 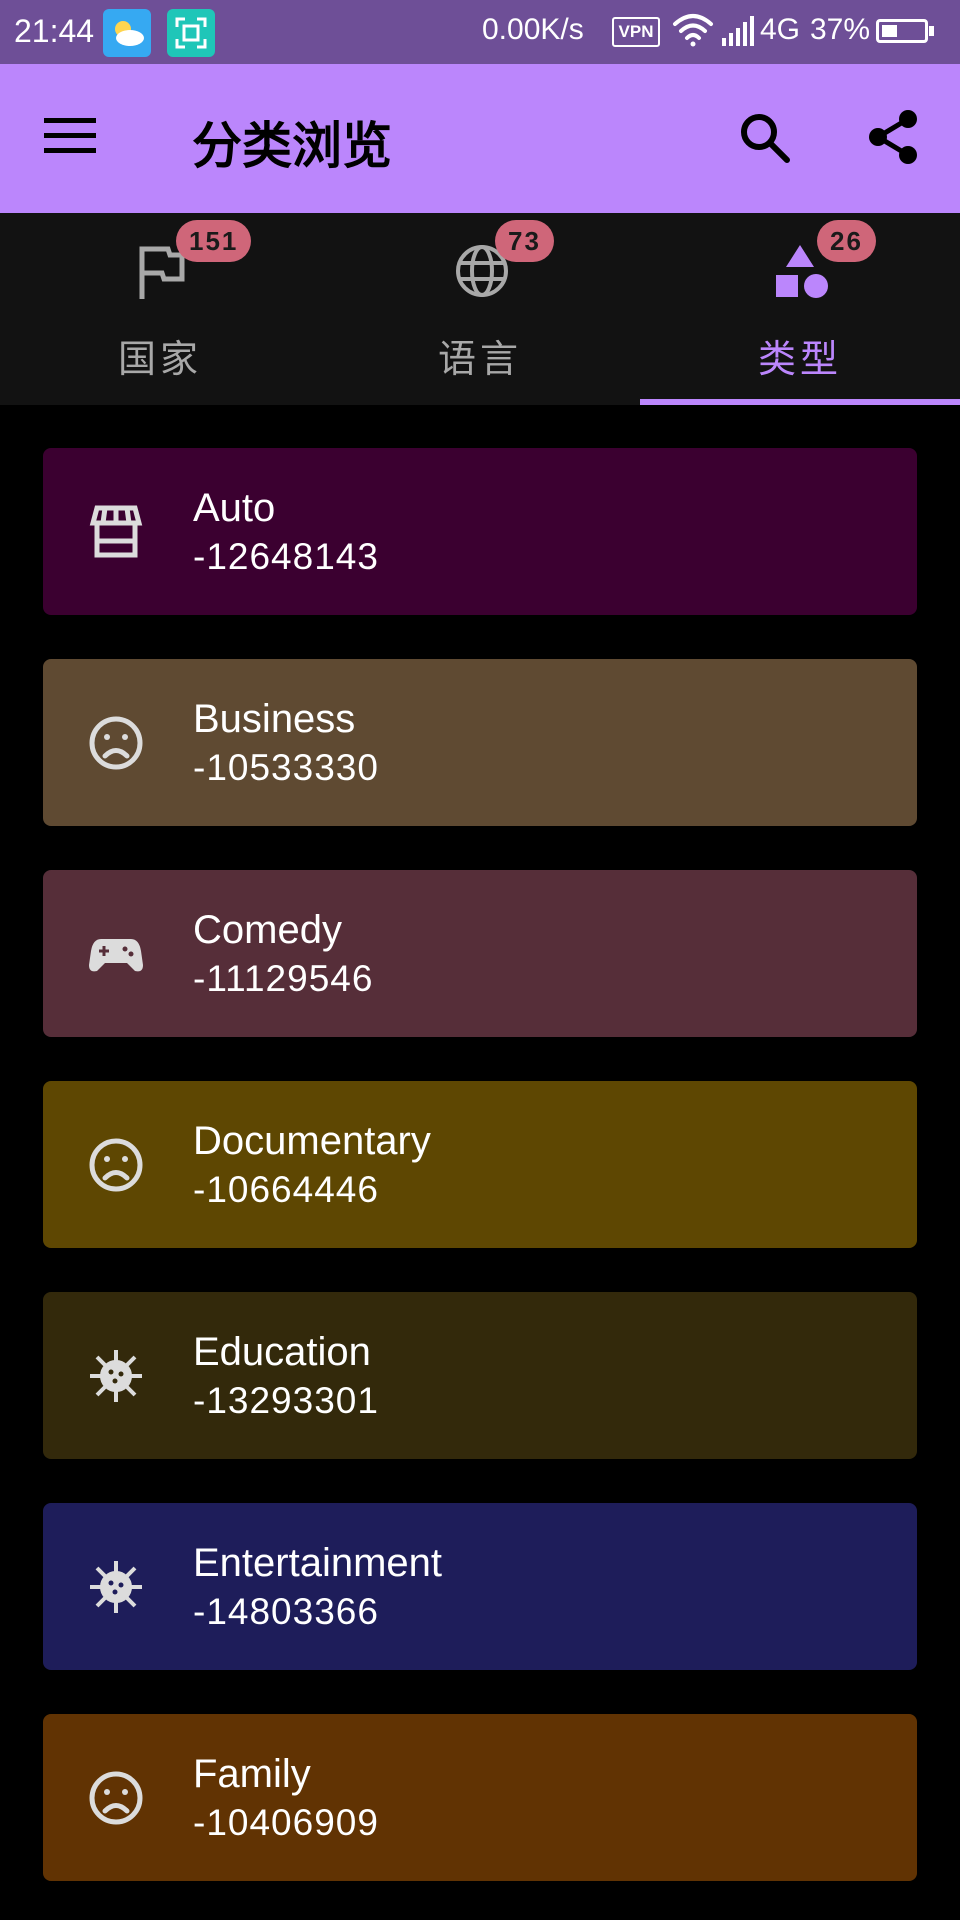 I want to click on storefront-icon, so click(x=116, y=532).